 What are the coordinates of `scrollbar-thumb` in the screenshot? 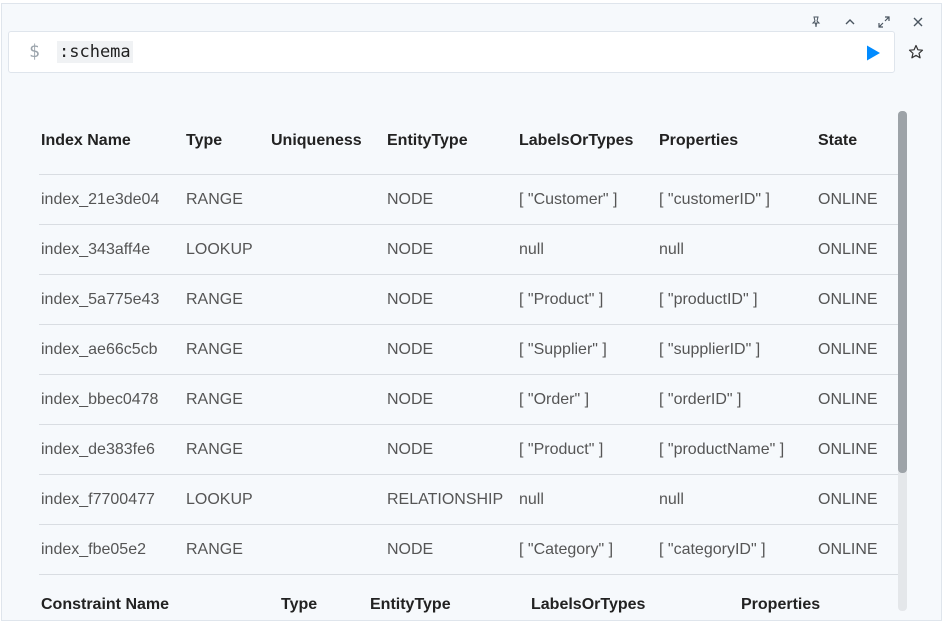 It's located at (902, 292).